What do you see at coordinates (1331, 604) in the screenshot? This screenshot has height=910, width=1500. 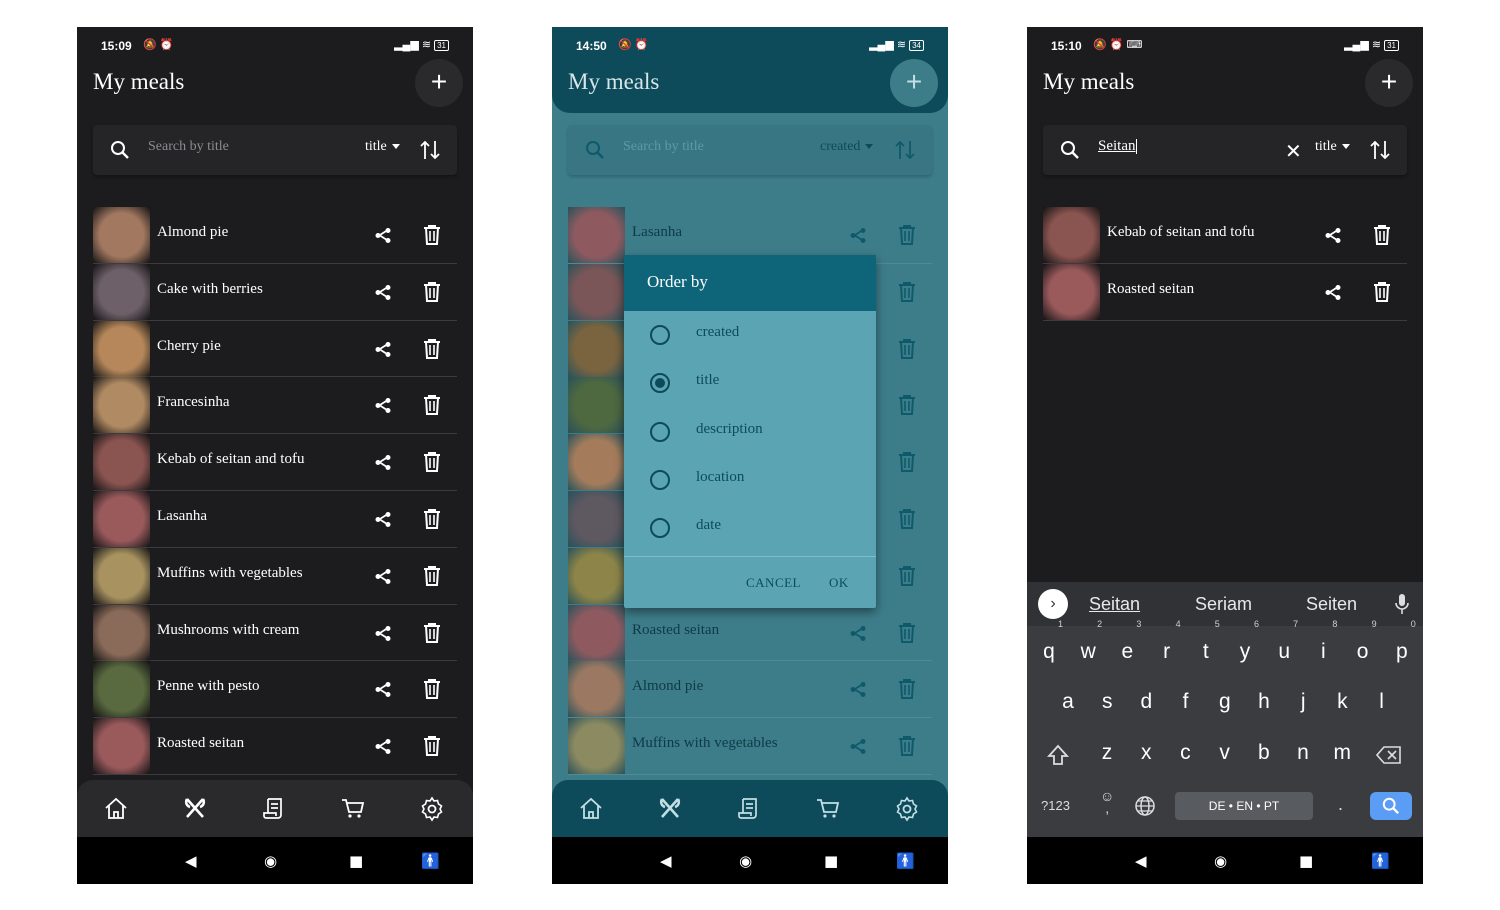 I see `suggestion-3: Seiten` at bounding box center [1331, 604].